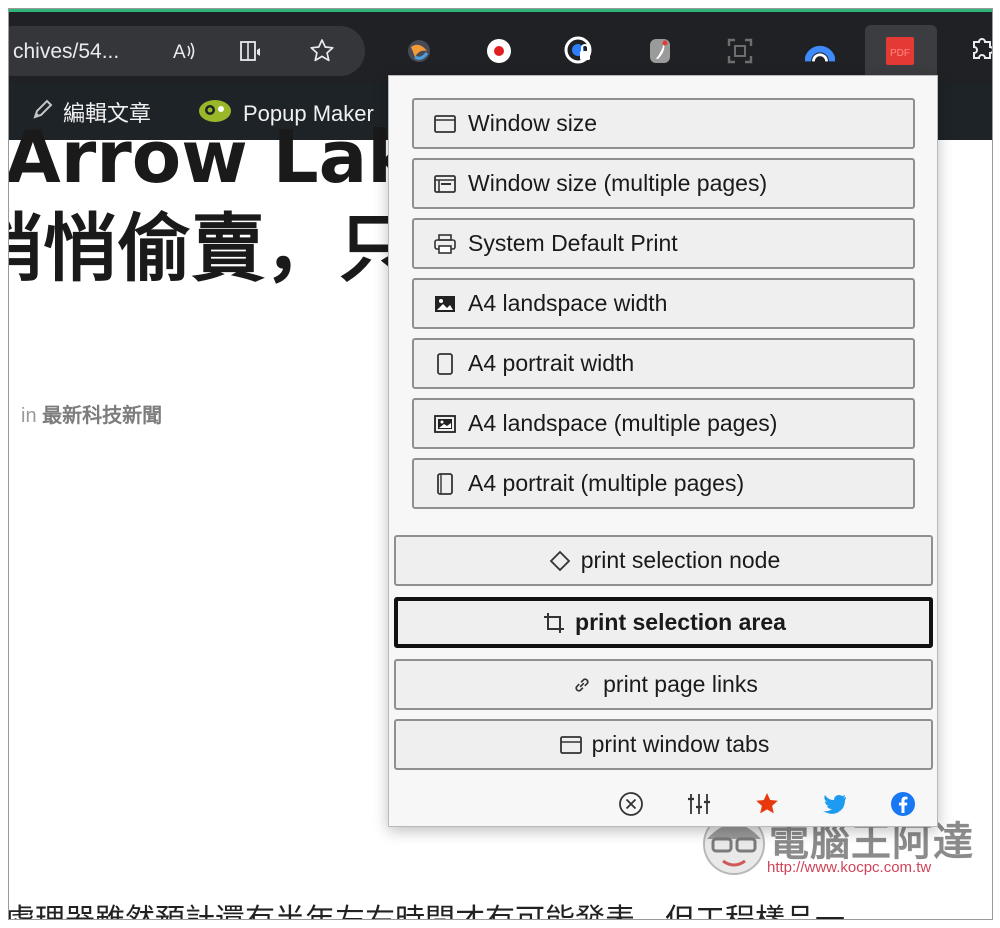  Describe the element at coordinates (579, 51) in the screenshot. I see `ext-lock-icon` at that location.